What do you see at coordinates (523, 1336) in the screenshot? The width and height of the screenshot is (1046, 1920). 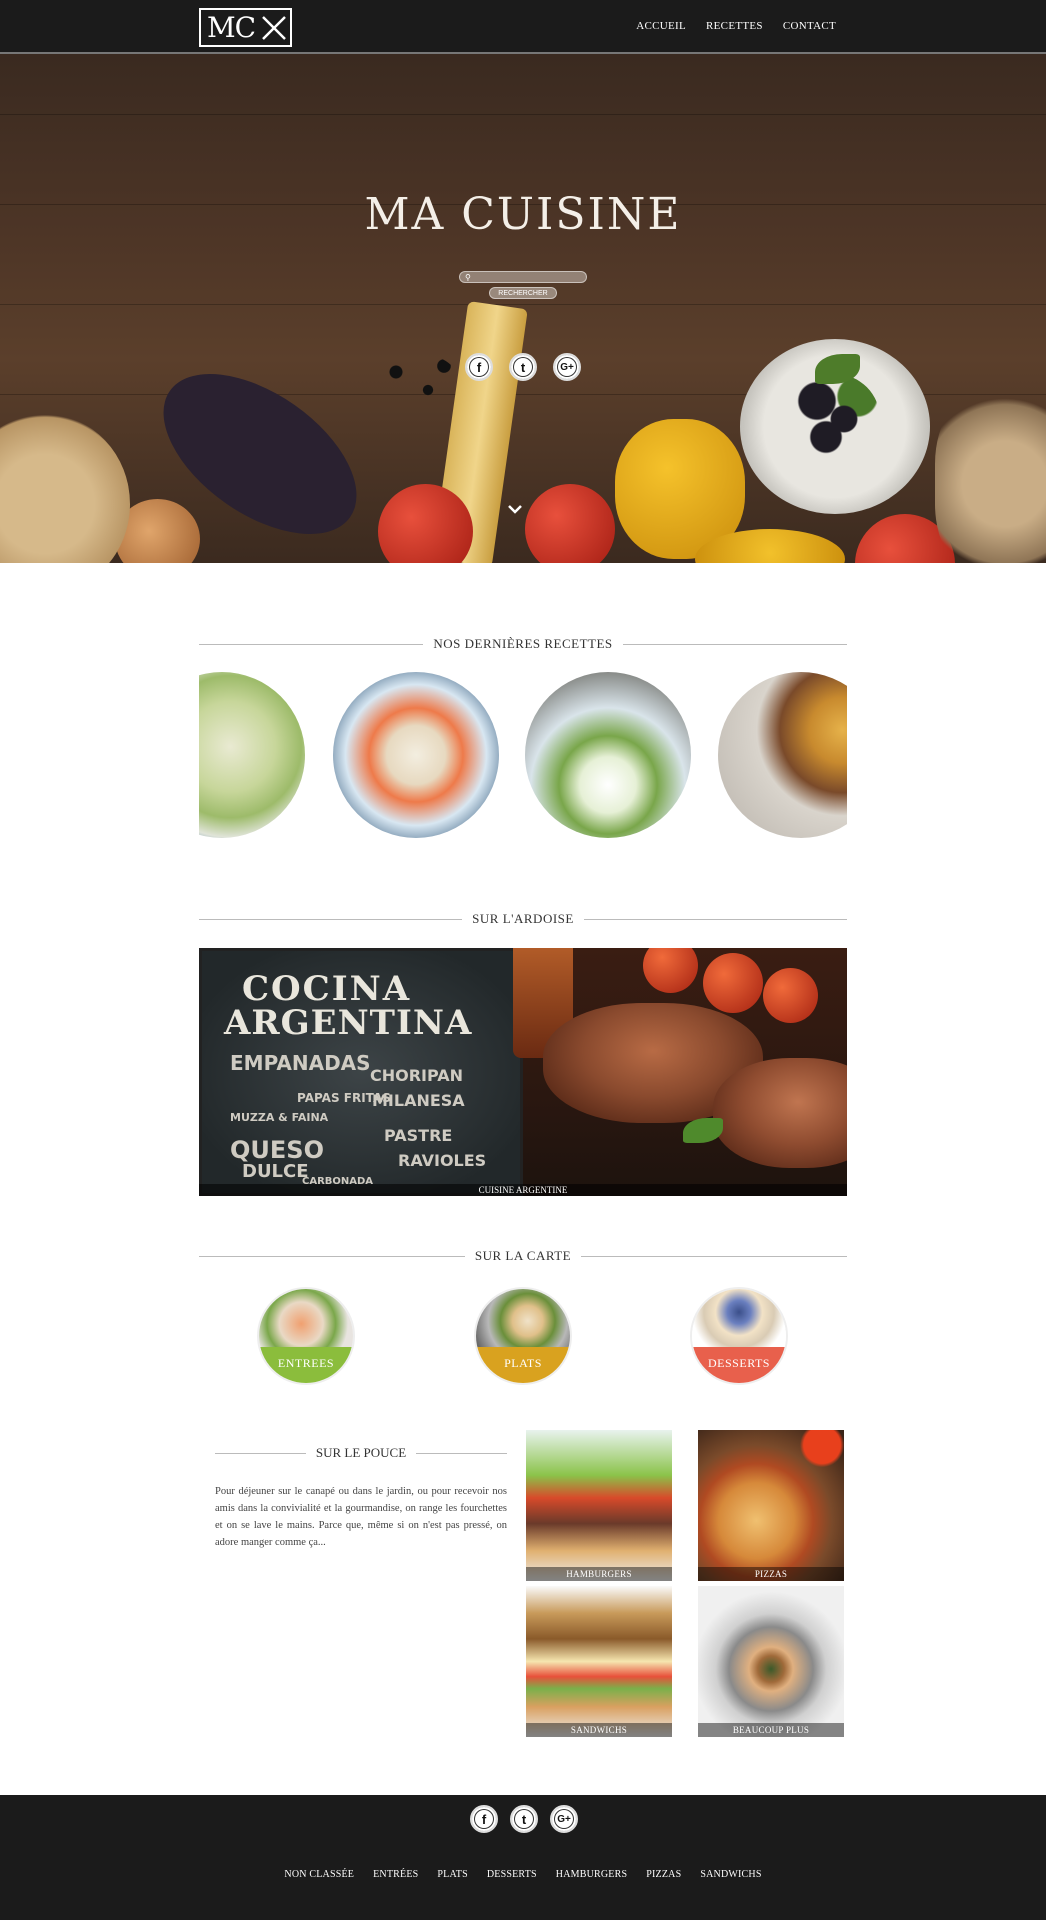 I see `category-plats: PLATS` at bounding box center [523, 1336].